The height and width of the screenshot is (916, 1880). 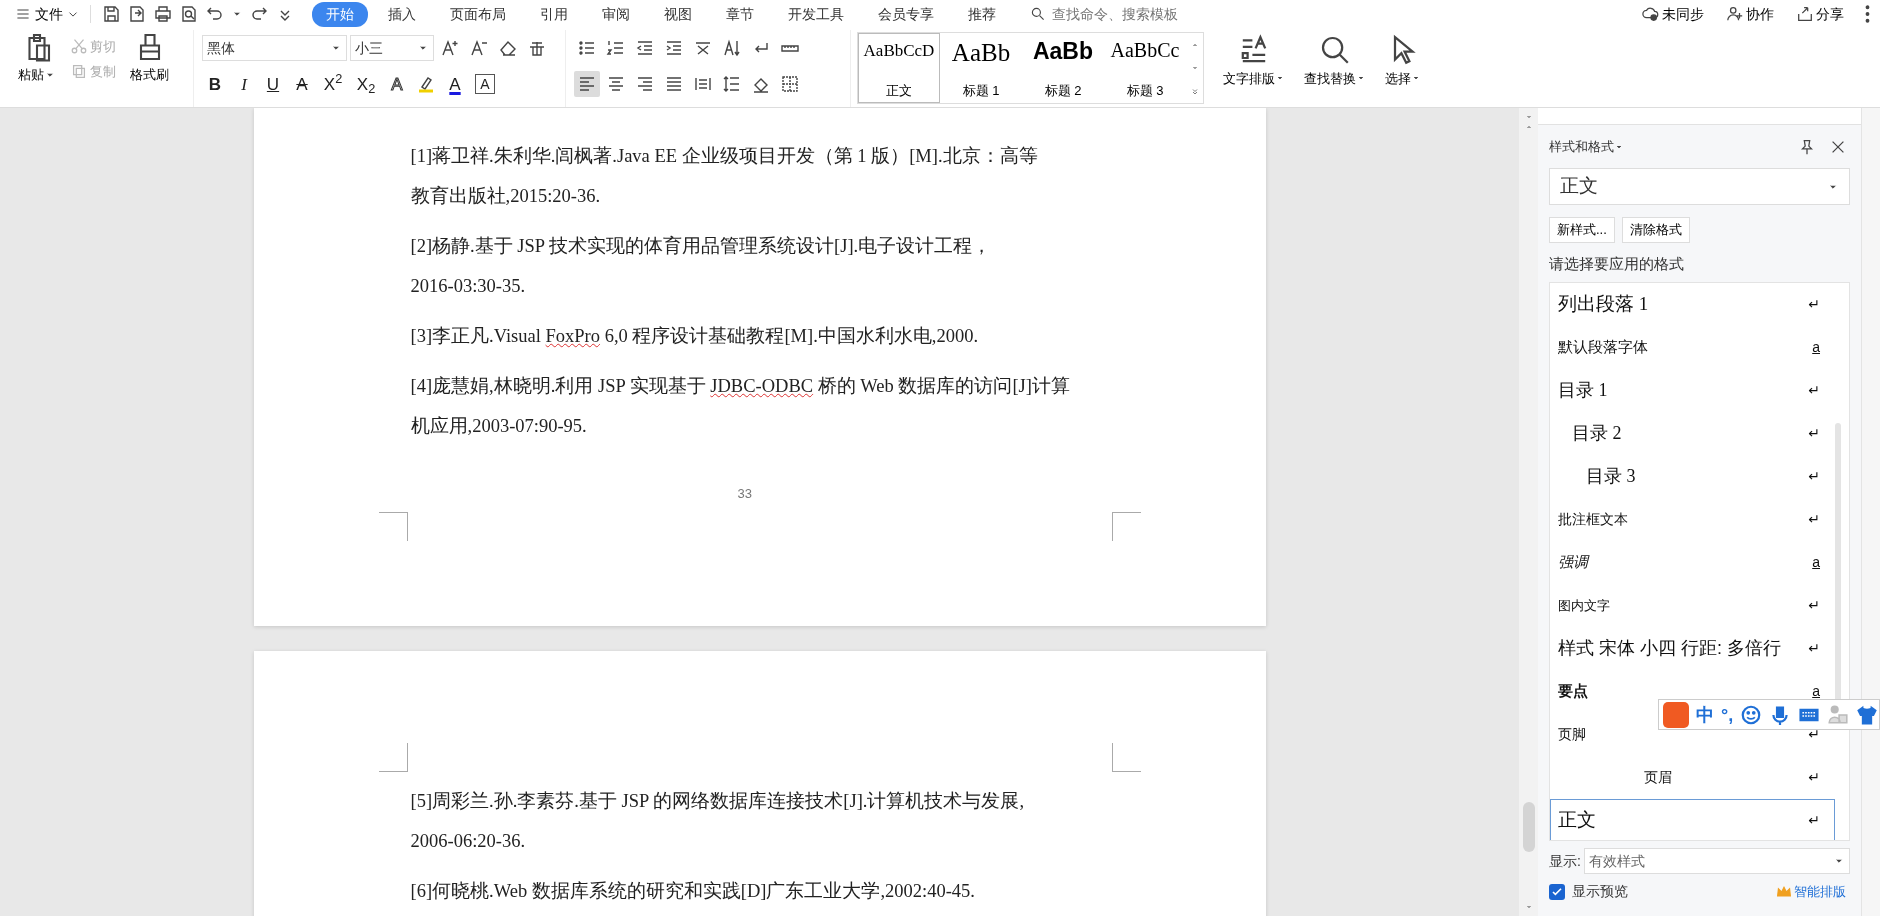 What do you see at coordinates (899, 68) in the screenshot?
I see `style-gallery-item: AaBbCcD 正文` at bounding box center [899, 68].